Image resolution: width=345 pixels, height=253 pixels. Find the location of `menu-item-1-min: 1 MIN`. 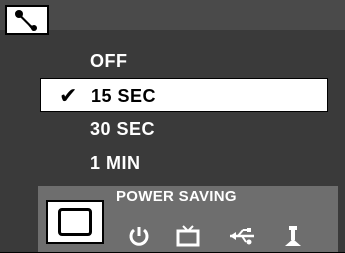

menu-item-1-min: 1 MIN is located at coordinates (184, 163).